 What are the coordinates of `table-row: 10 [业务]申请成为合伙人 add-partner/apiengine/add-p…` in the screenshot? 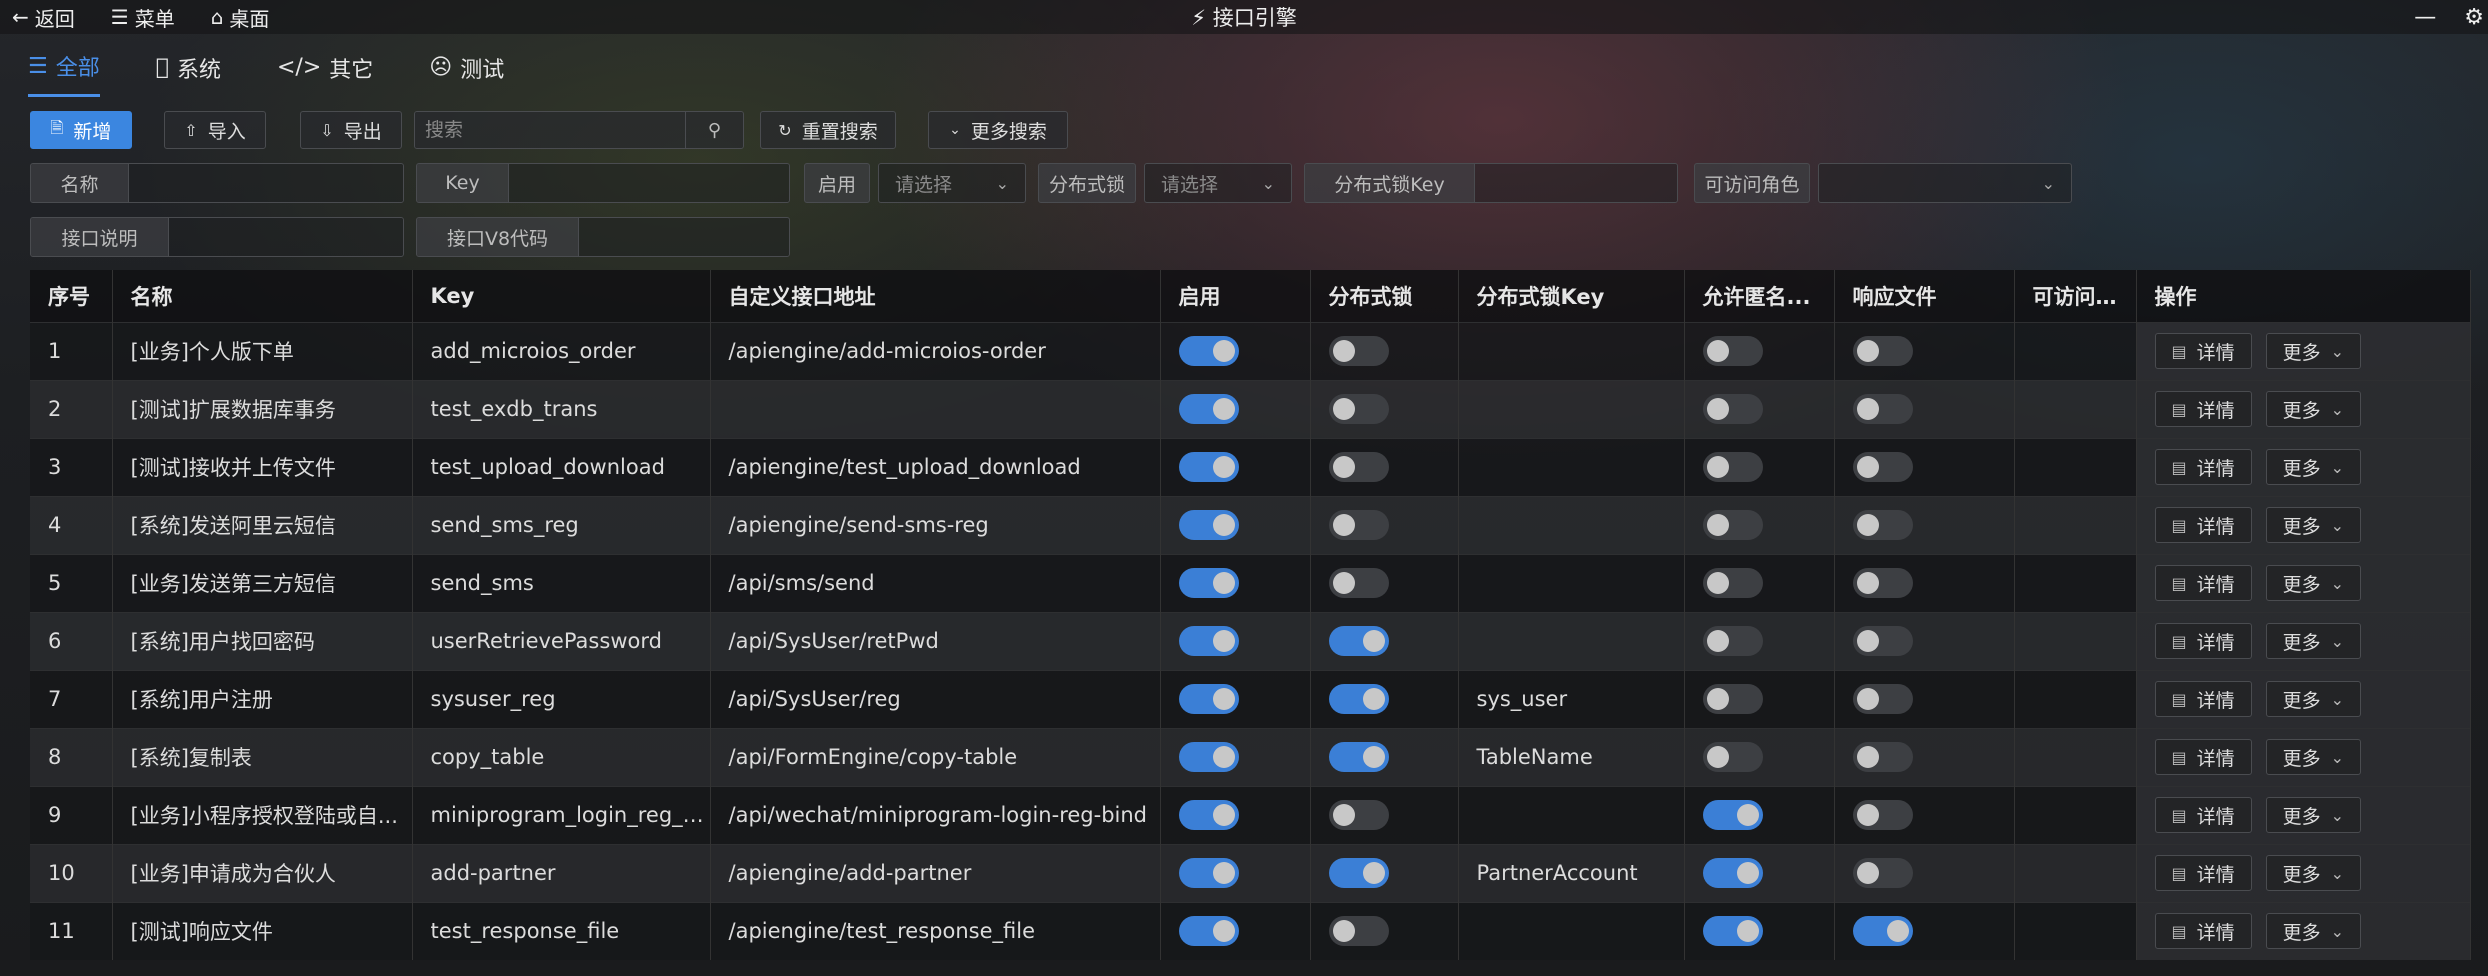 It's located at (1250, 872).